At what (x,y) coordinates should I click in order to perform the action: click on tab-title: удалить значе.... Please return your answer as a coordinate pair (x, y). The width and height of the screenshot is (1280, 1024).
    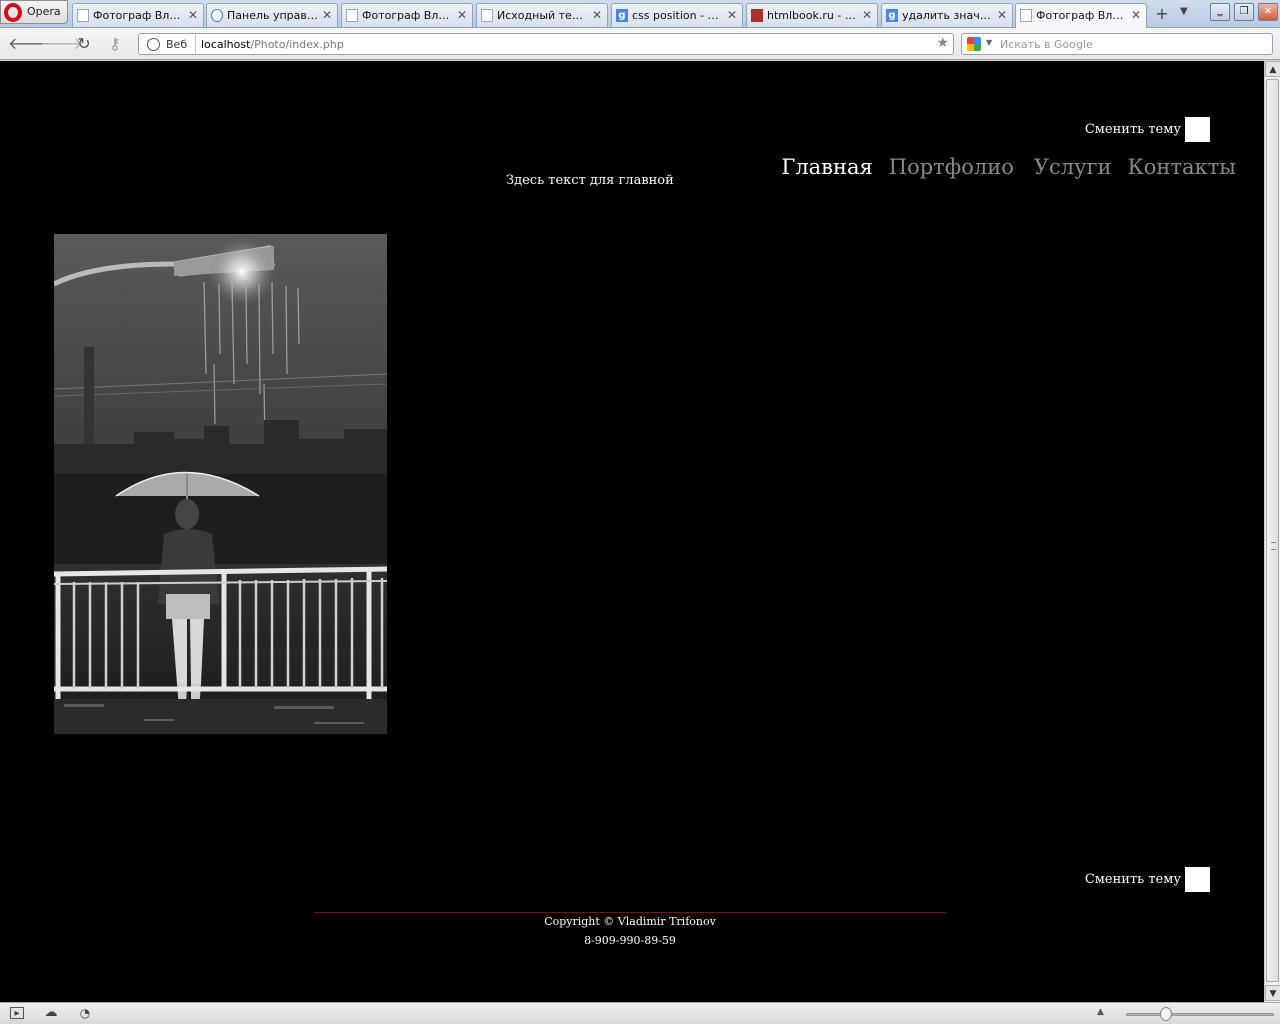
    Looking at the image, I should click on (948, 15).